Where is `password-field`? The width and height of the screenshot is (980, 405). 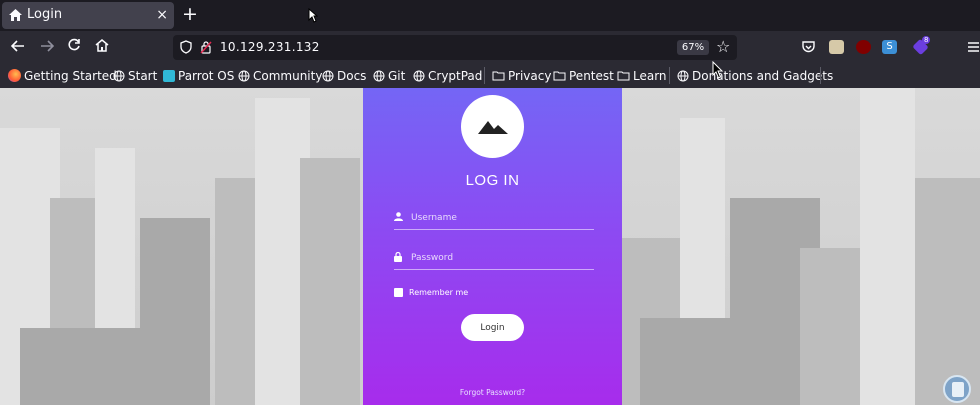
password-field is located at coordinates (494, 259).